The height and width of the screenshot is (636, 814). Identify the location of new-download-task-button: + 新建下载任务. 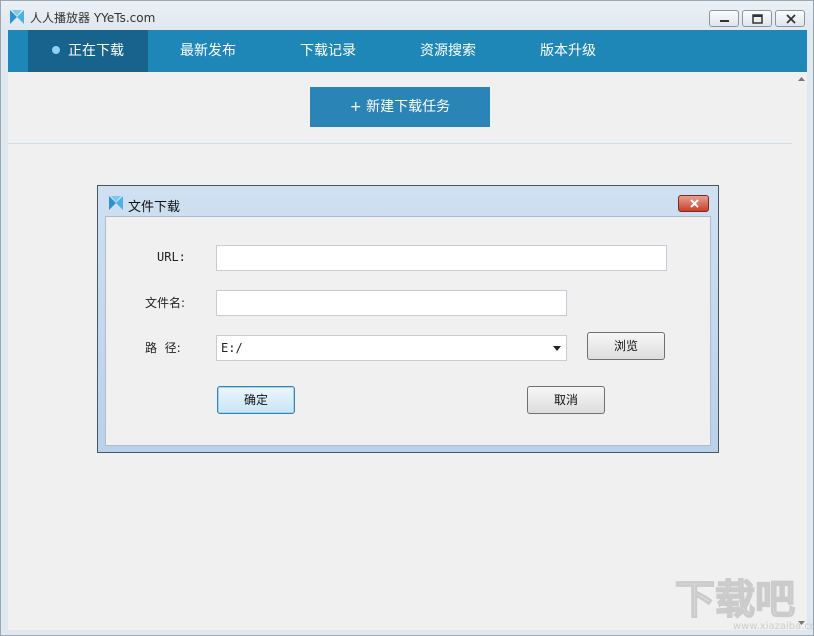
(400, 107).